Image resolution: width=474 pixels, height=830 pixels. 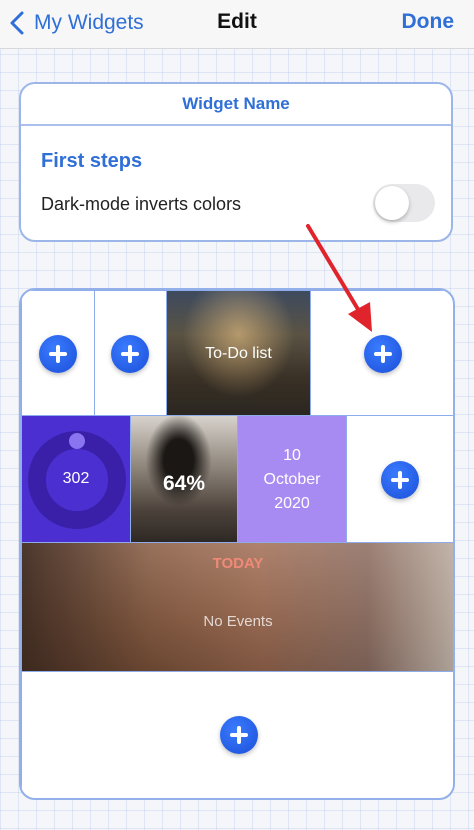 I want to click on date-month: October, so click(x=292, y=479).